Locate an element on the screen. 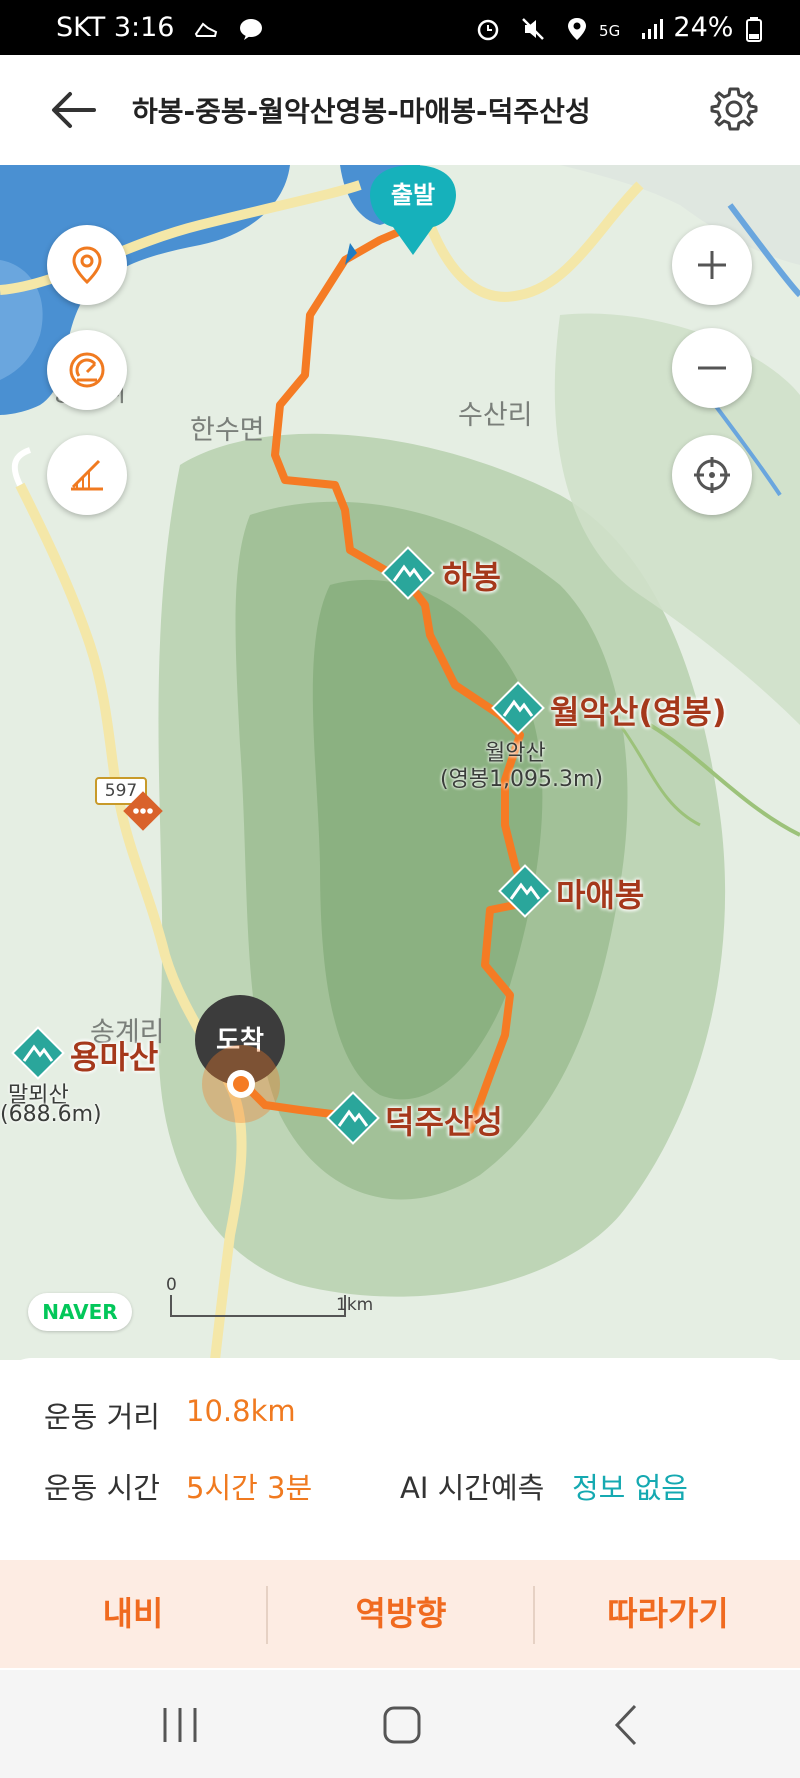  action-bar: 내비 역방향 따라가기 is located at coordinates (400, 1614).